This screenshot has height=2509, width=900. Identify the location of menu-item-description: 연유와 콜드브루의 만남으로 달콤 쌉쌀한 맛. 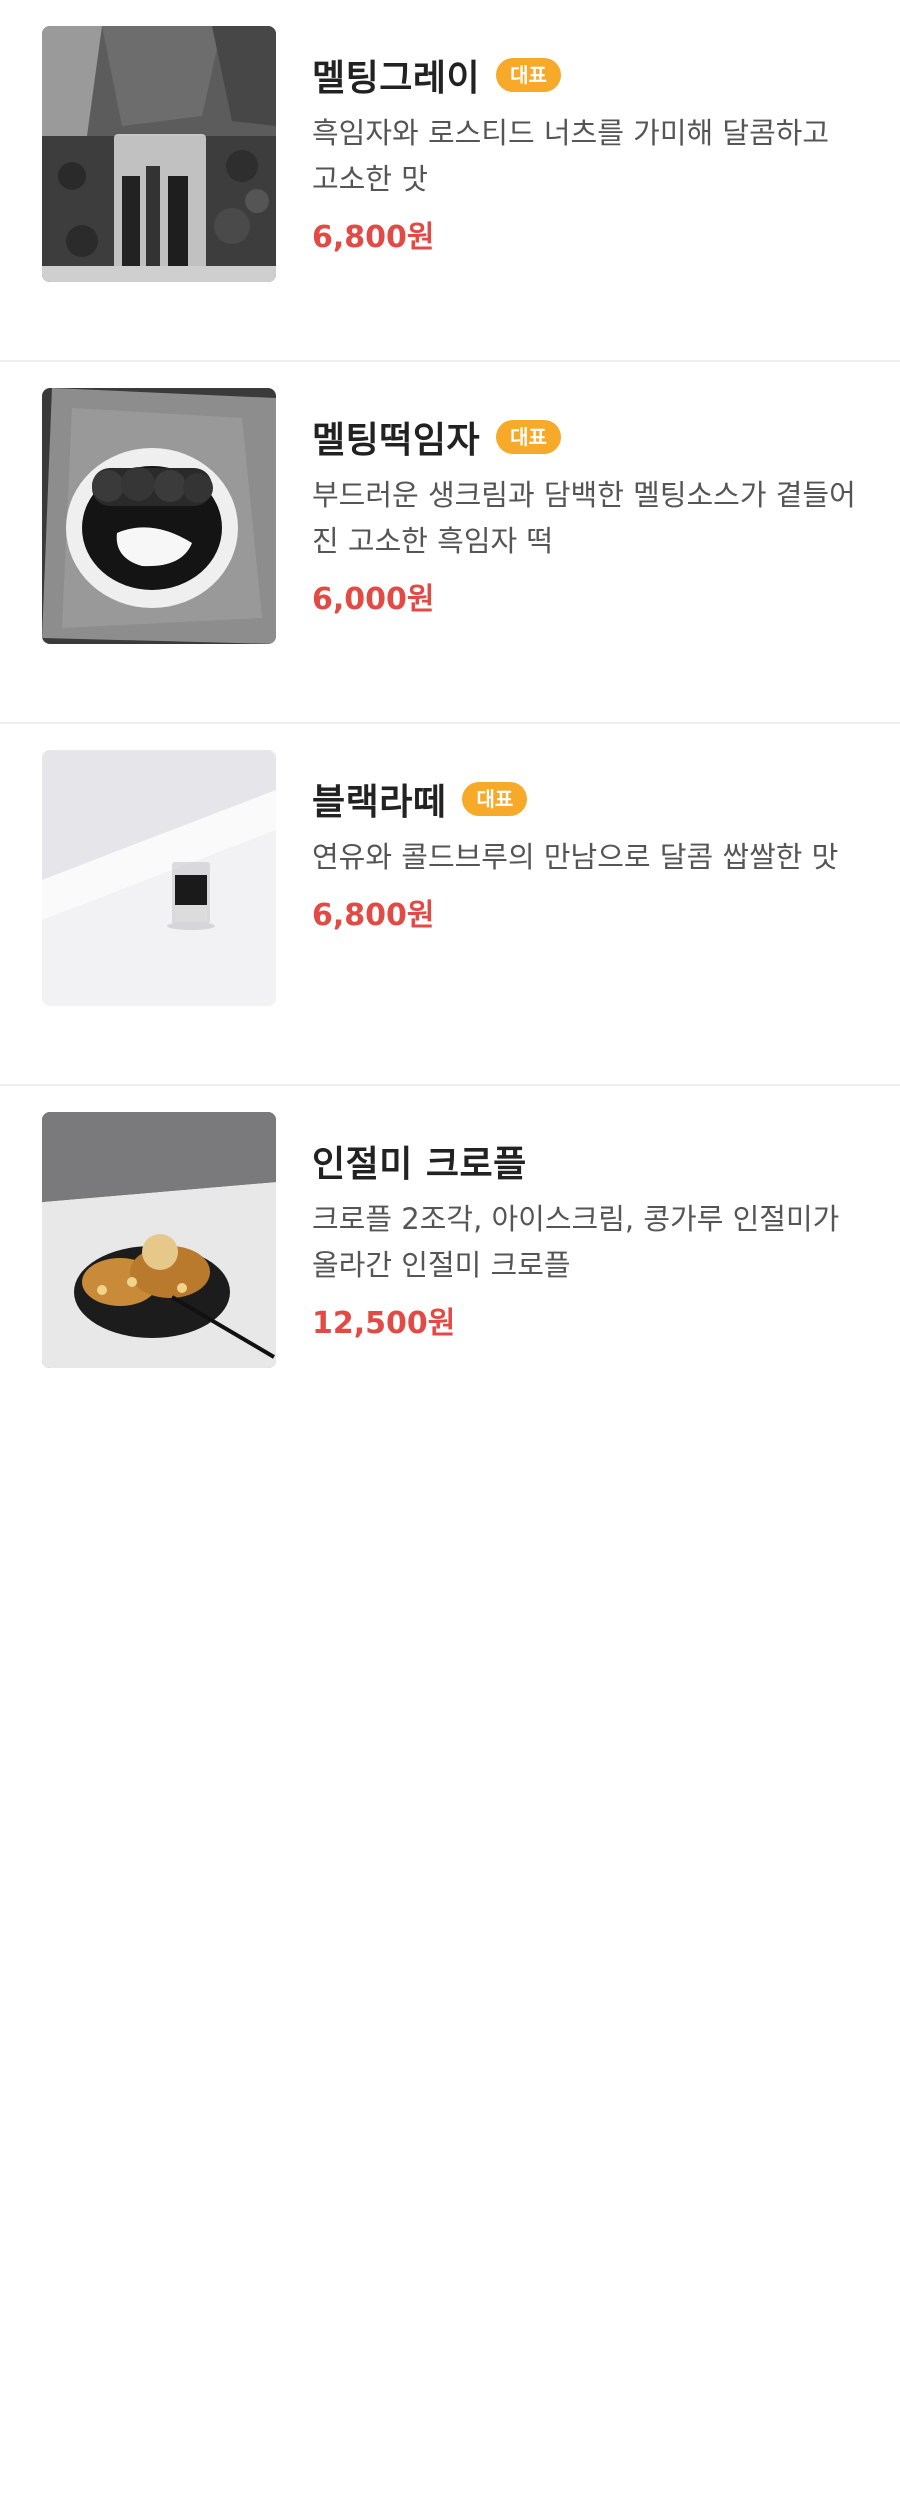
(575, 857).